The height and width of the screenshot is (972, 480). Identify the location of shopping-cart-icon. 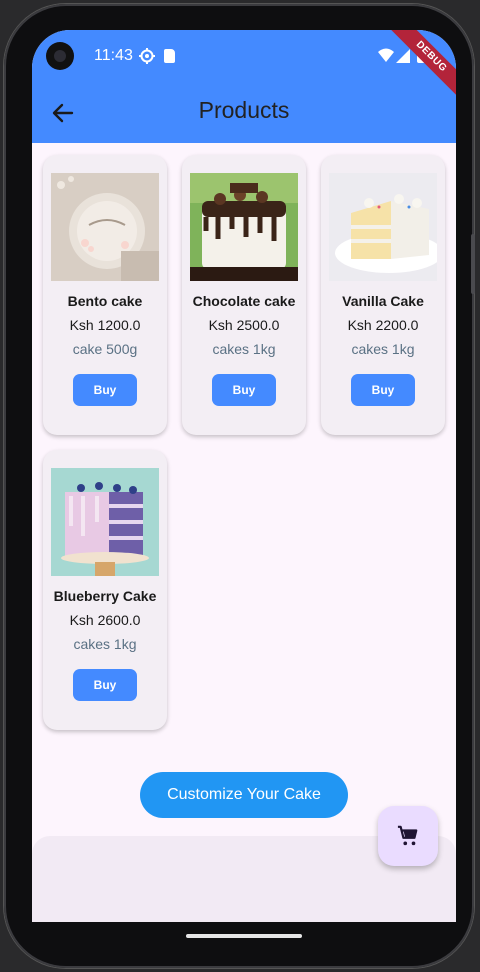
(407, 835).